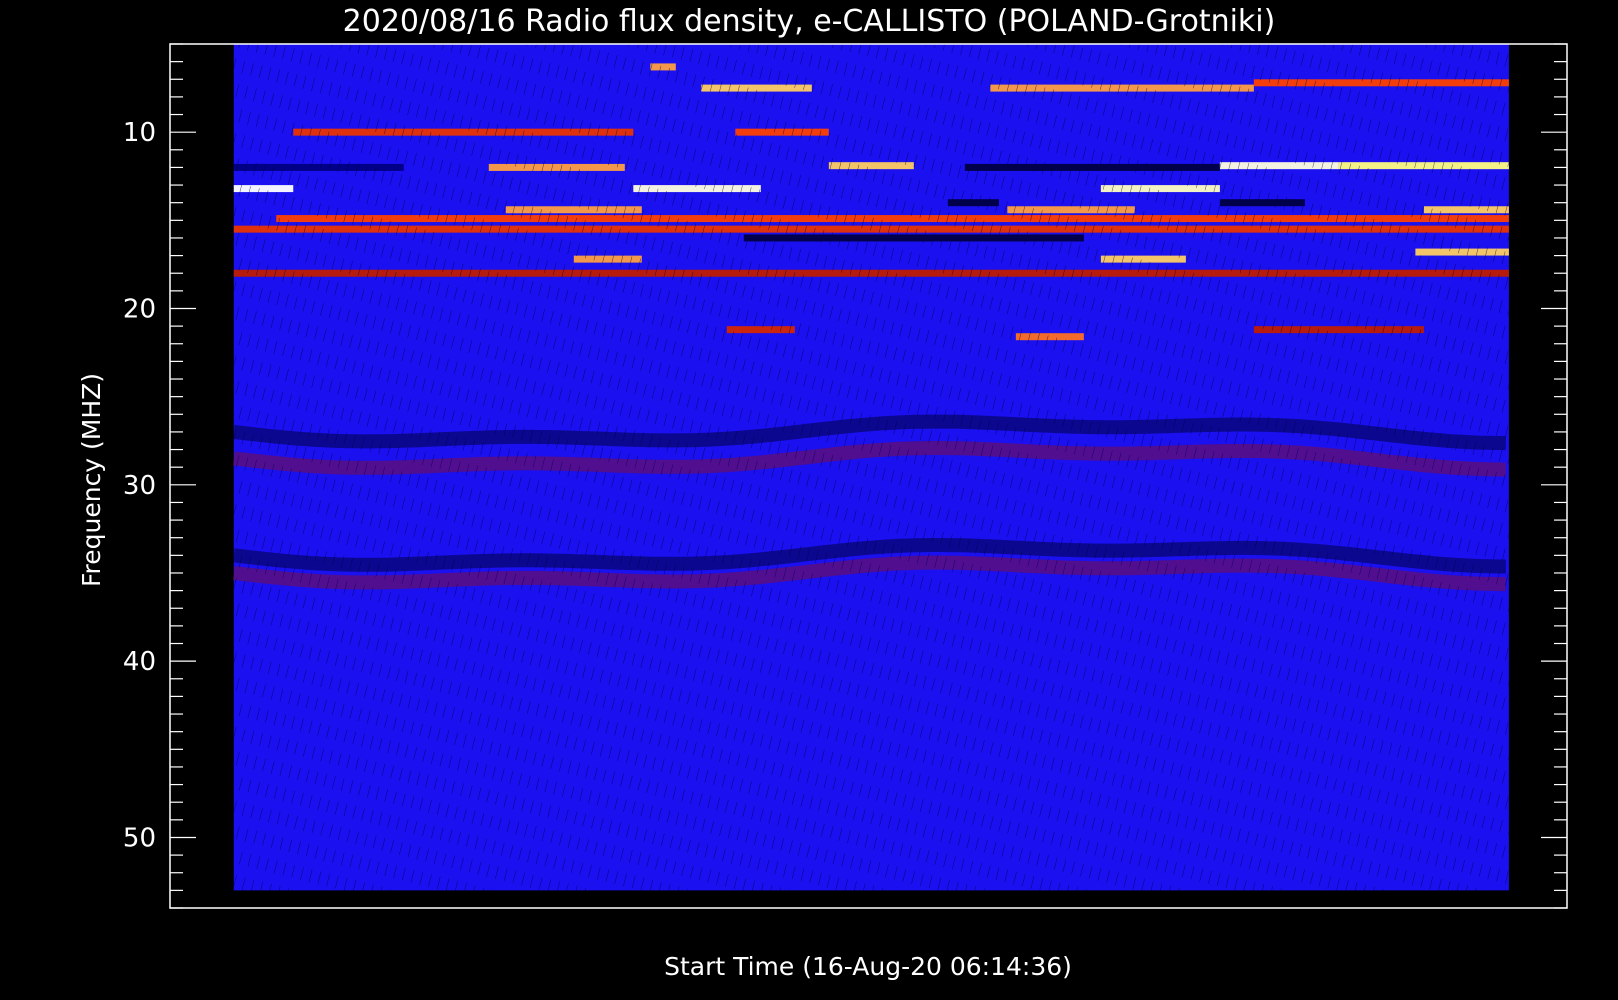 This screenshot has height=1000, width=1618. What do you see at coordinates (139, 662) in the screenshot?
I see `y-tick-label: 40` at bounding box center [139, 662].